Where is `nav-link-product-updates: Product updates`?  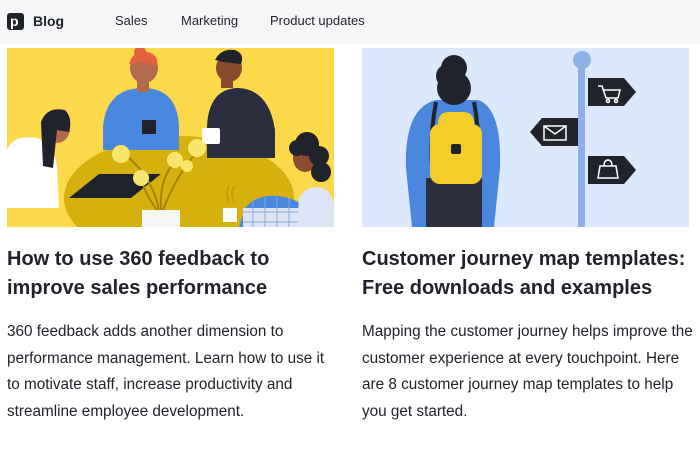 nav-link-product-updates: Product updates is located at coordinates (317, 20).